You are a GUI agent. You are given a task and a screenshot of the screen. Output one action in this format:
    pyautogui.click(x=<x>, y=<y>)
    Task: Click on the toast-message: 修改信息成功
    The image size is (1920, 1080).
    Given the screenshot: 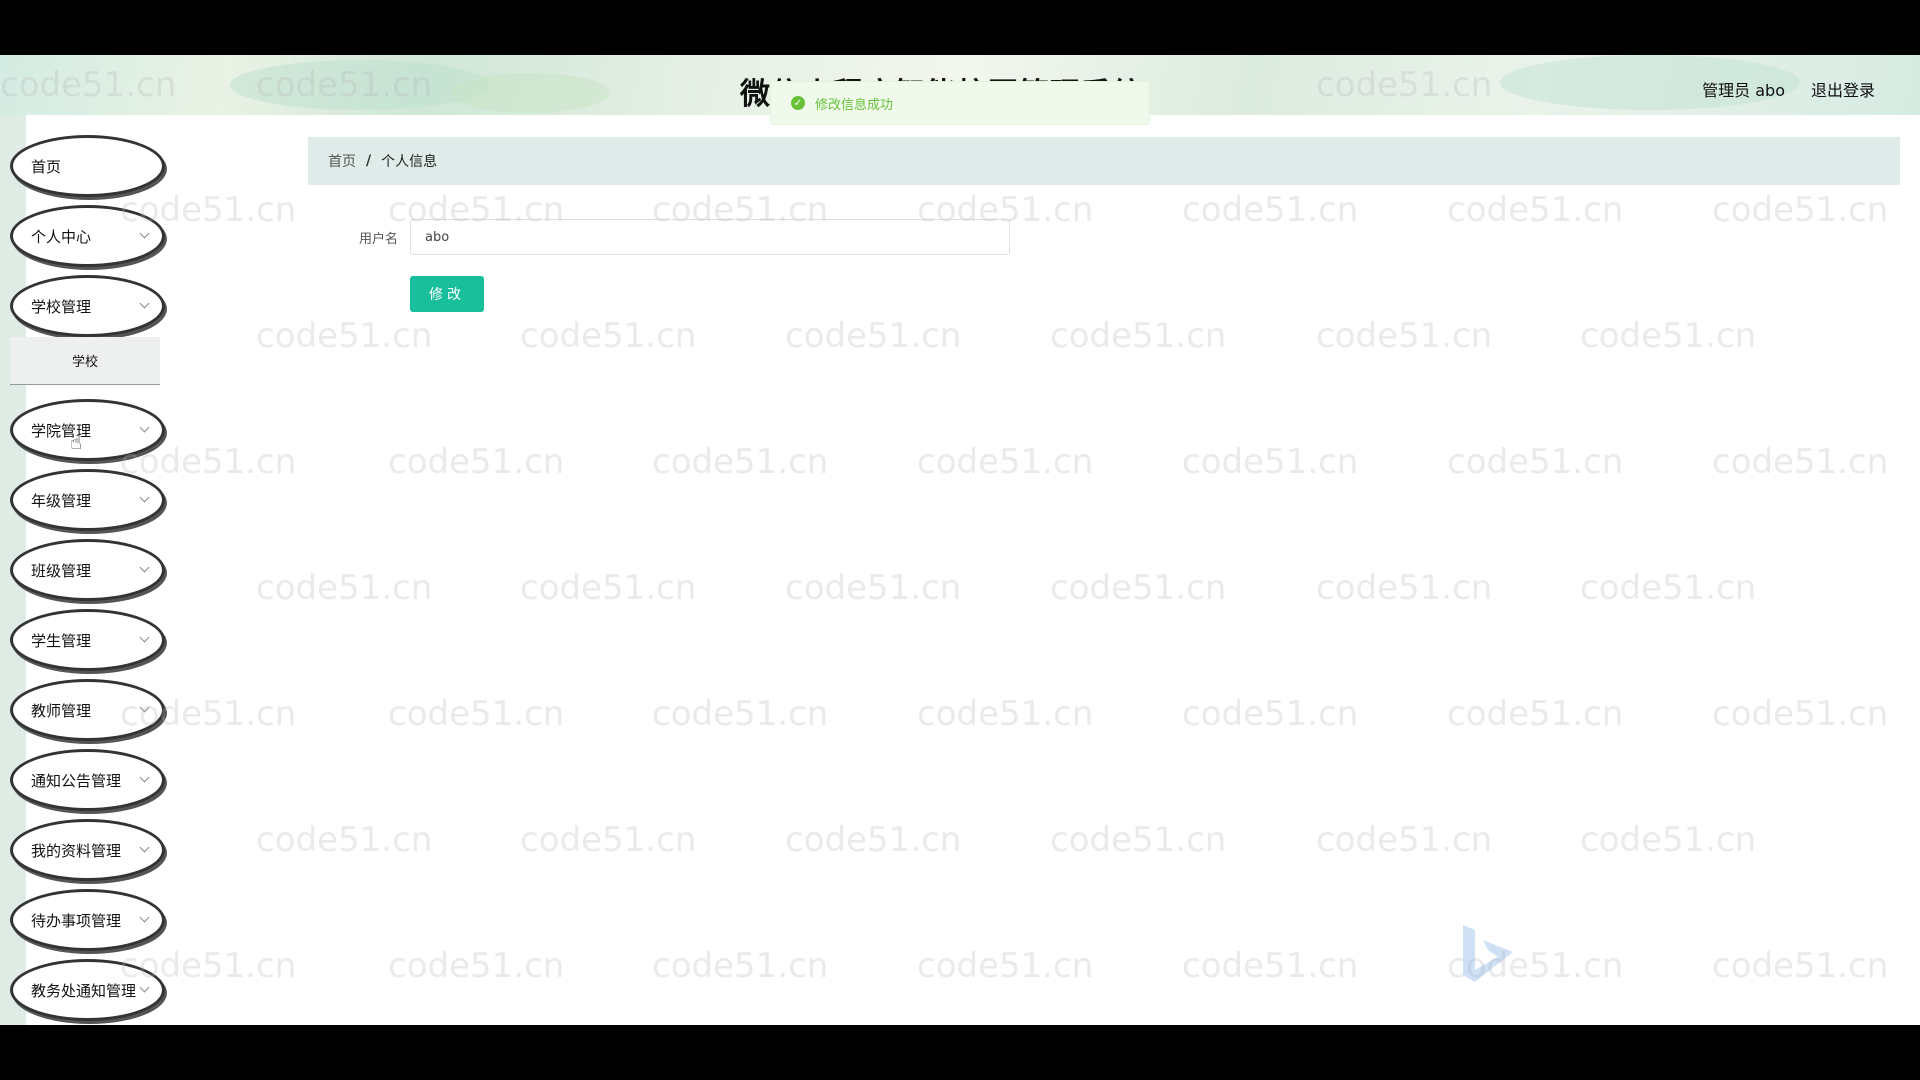 What is the action you would take?
    pyautogui.click(x=854, y=105)
    